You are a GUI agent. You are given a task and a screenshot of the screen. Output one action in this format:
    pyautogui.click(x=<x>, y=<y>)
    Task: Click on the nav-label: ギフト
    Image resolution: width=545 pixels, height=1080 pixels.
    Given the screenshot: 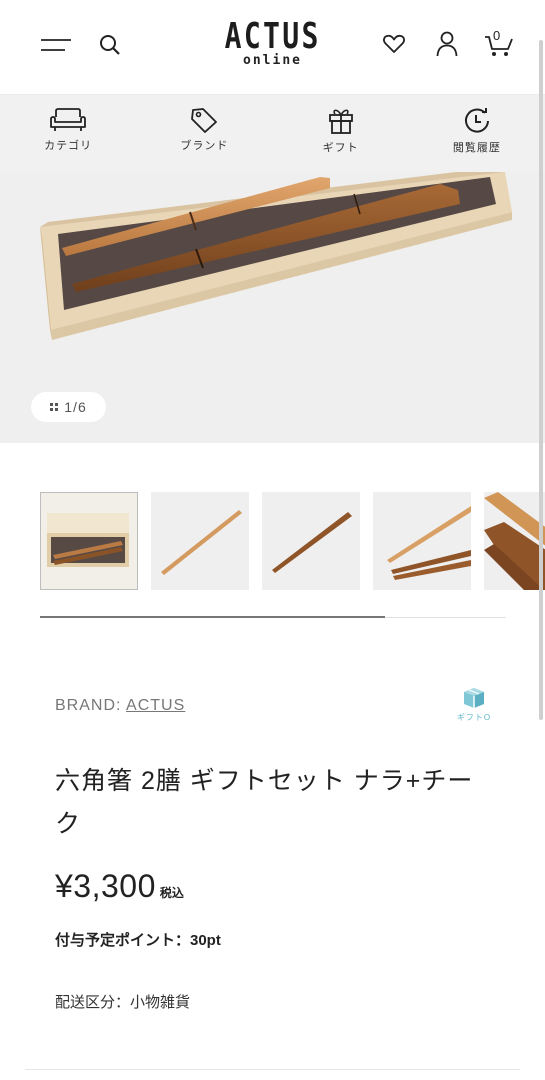 What is the action you would take?
    pyautogui.click(x=340, y=148)
    